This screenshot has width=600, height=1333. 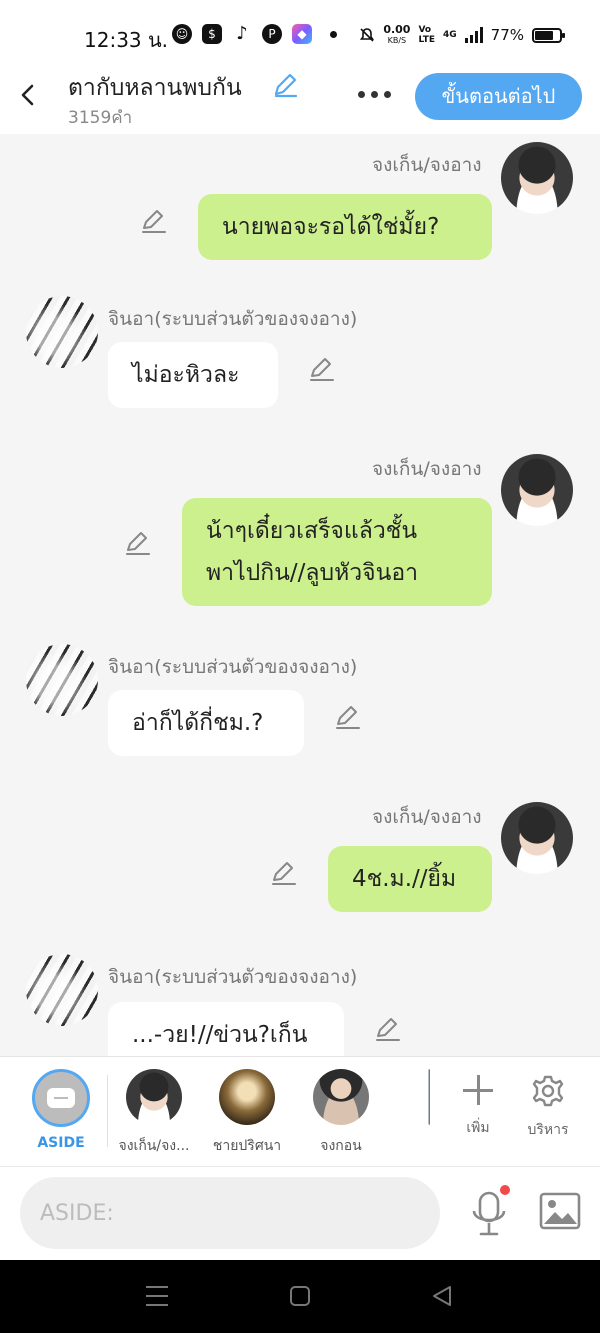 I want to click on plus-icon, so click(x=478, y=1090).